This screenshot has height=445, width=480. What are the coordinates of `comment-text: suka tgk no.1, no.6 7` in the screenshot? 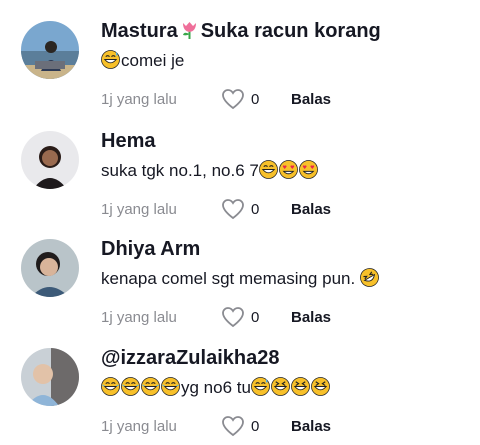 It's located at (285, 171).